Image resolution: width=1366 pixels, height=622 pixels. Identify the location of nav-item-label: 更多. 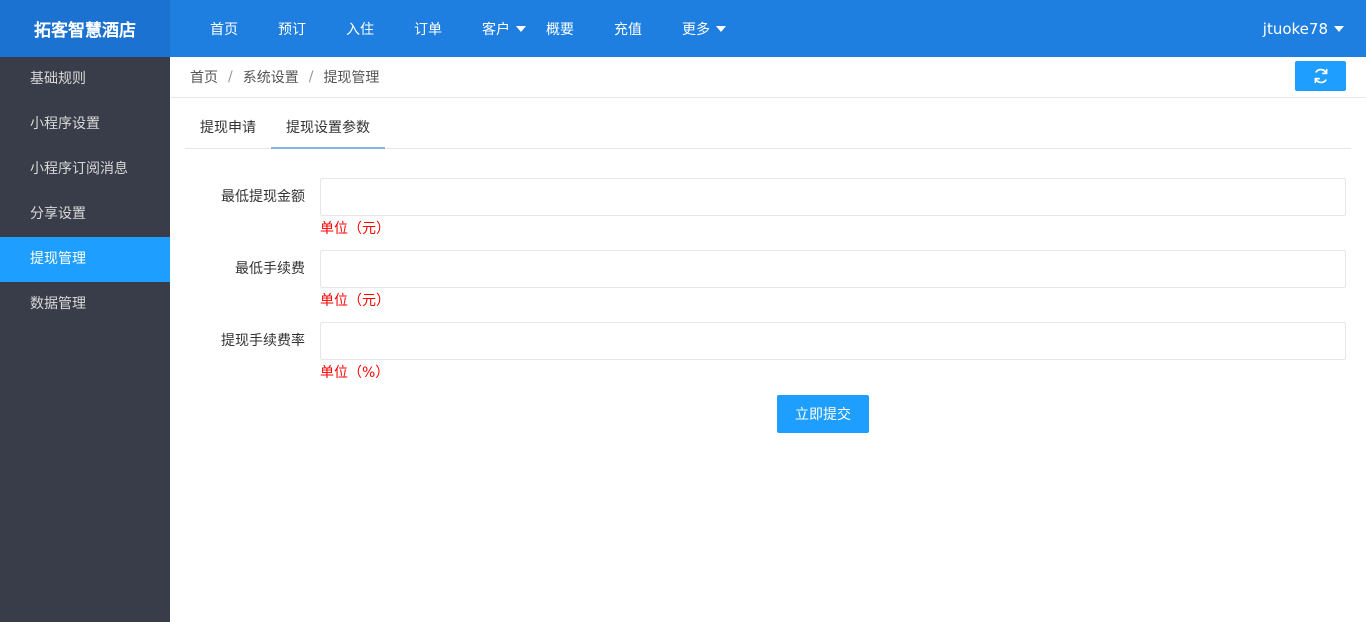
(696, 29).